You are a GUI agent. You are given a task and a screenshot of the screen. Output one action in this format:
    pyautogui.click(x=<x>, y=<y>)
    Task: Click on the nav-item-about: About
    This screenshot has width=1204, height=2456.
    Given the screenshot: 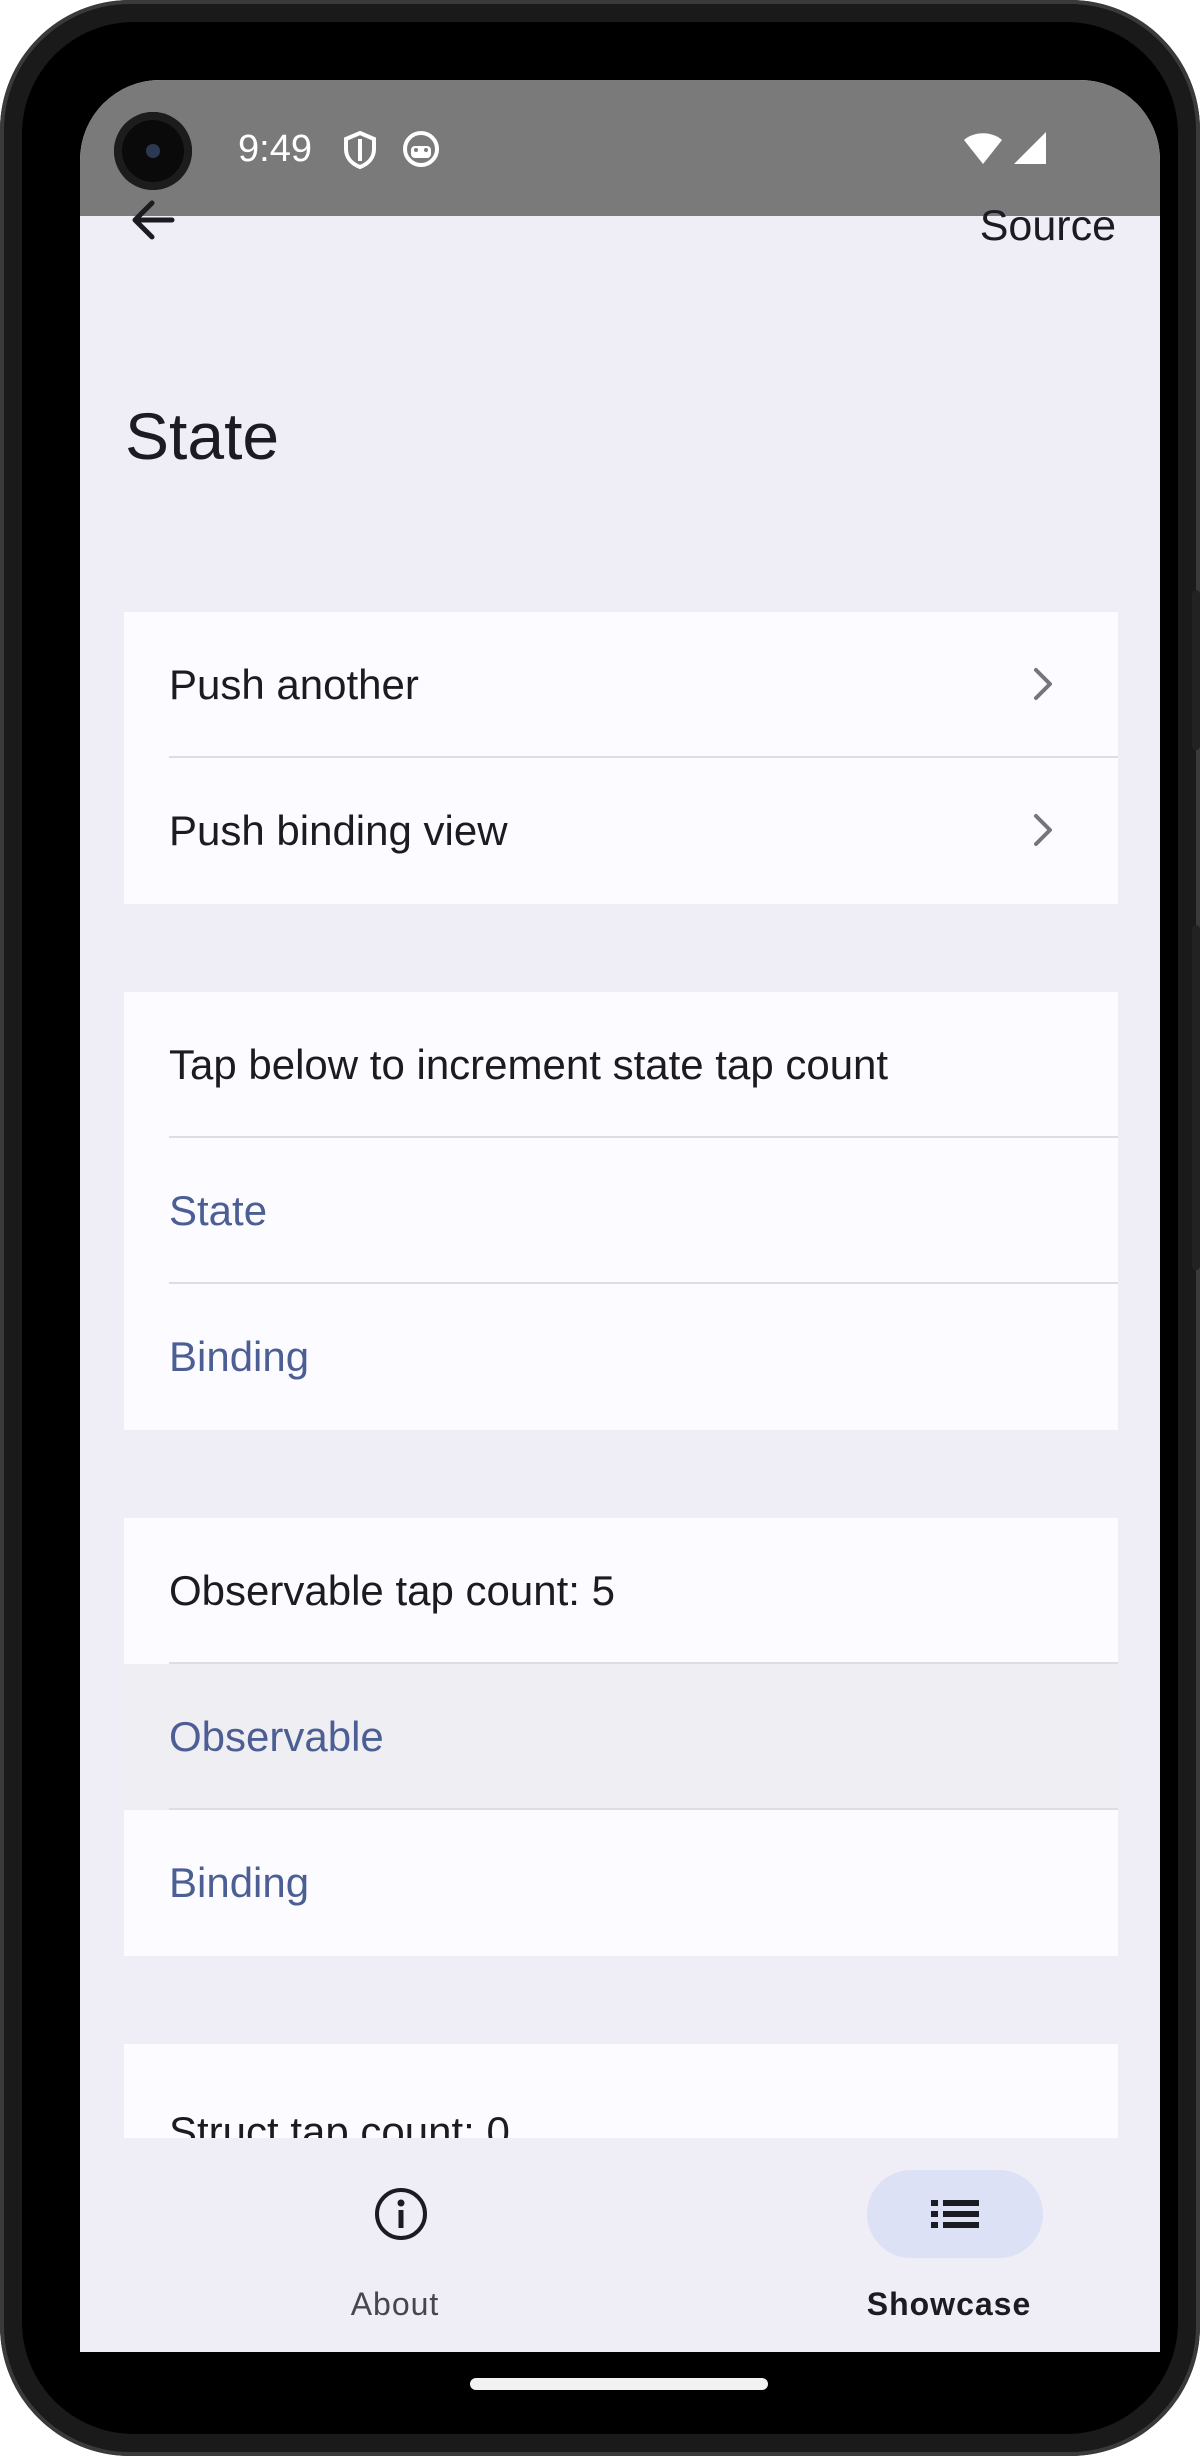 What is the action you would take?
    pyautogui.click(x=395, y=2245)
    